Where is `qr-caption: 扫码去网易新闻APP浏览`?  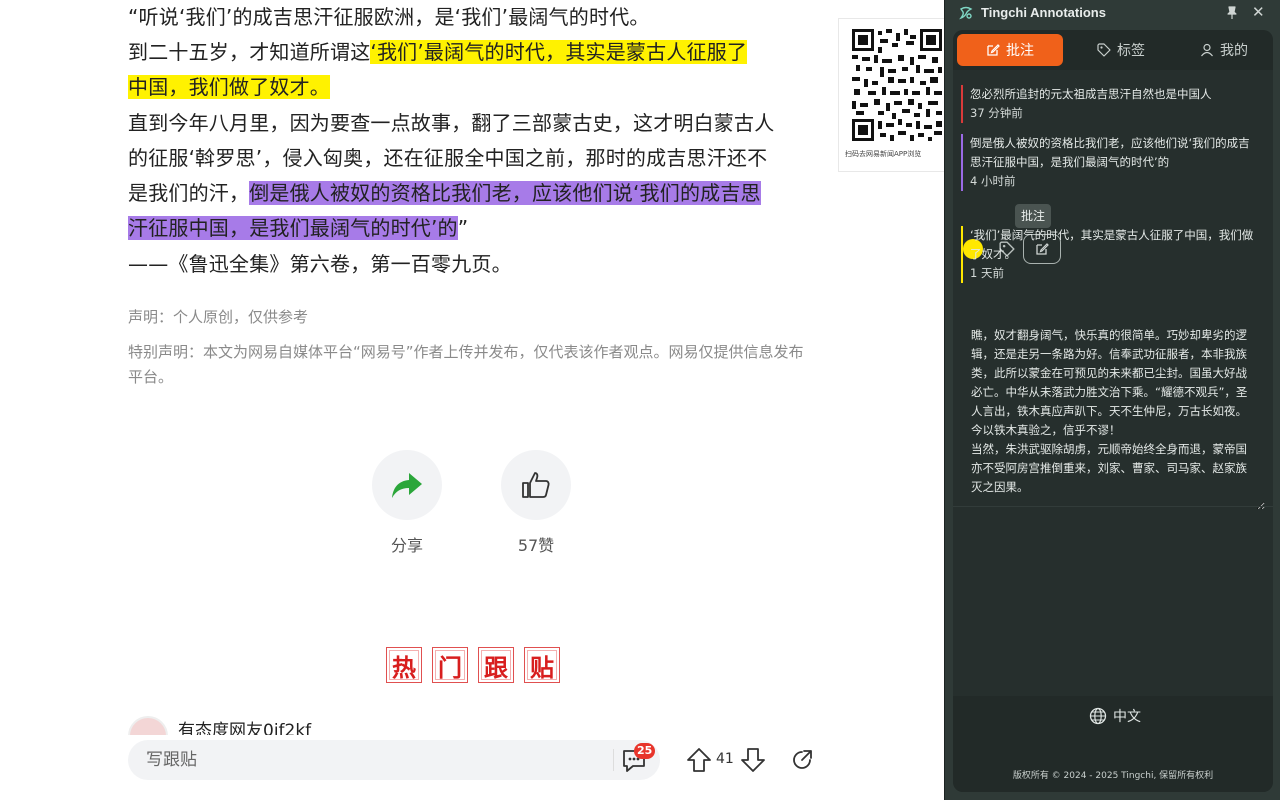
qr-caption: 扫码去网易新闻APP浏览 is located at coordinates (883, 154).